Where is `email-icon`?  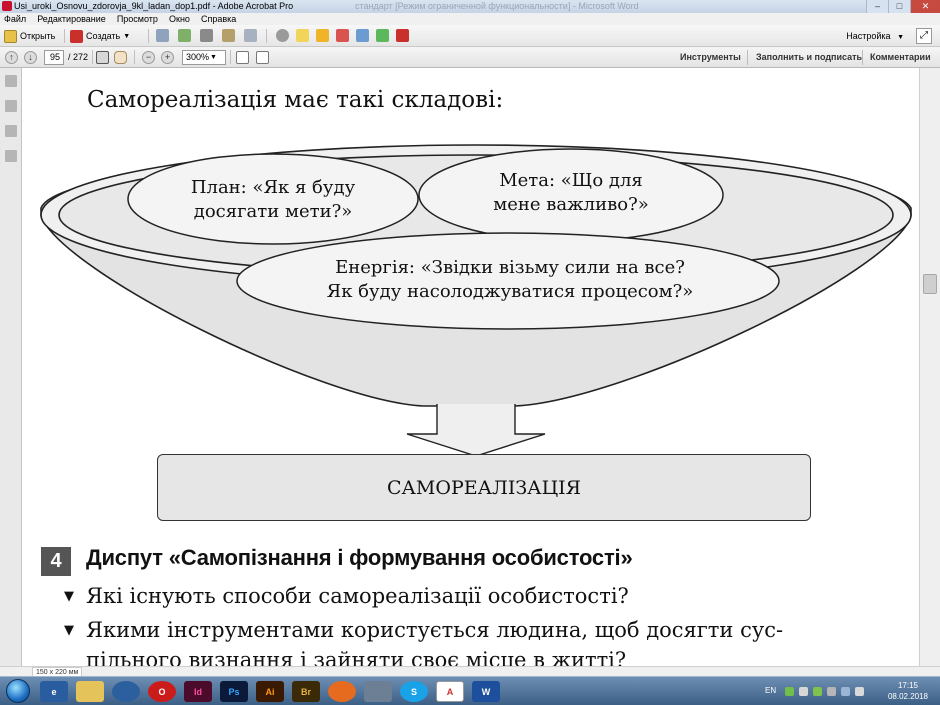 email-icon is located at coordinates (250, 35).